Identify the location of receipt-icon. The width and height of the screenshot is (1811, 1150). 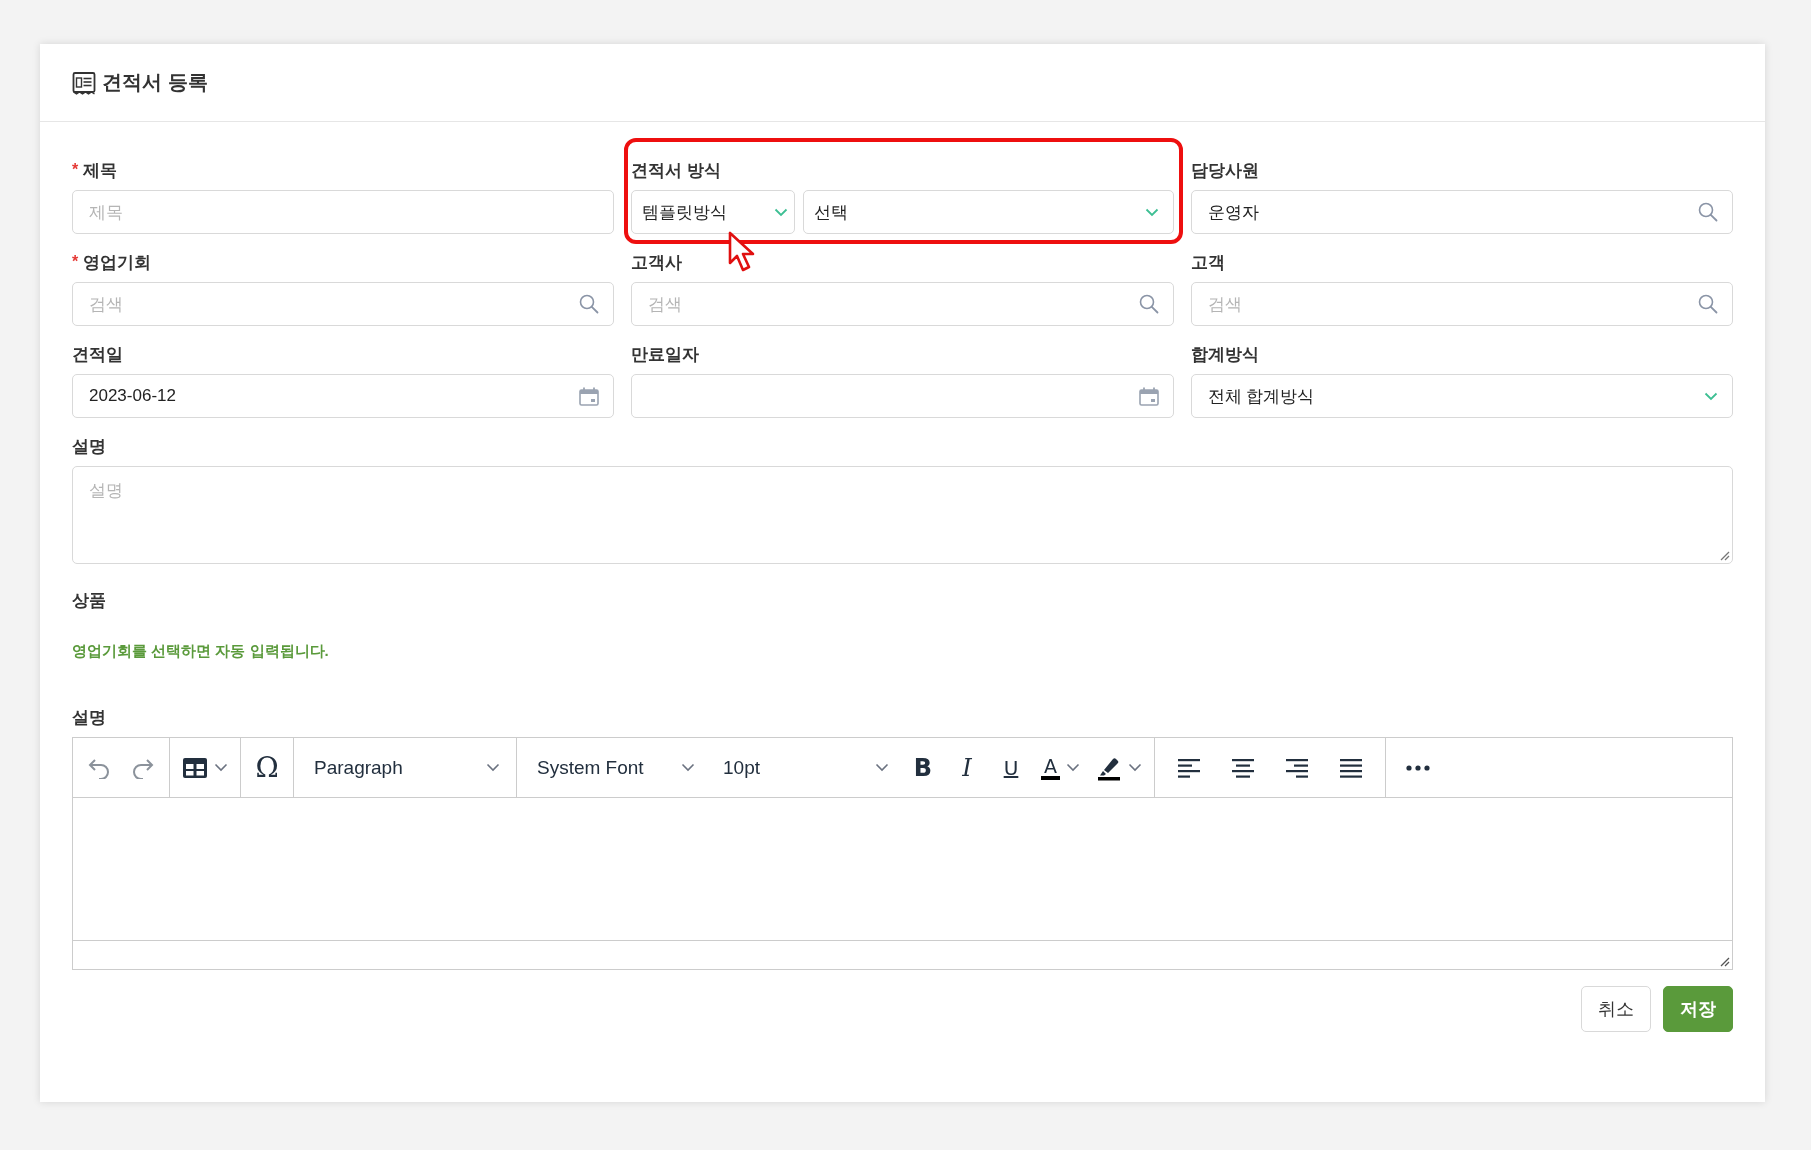
(84, 82).